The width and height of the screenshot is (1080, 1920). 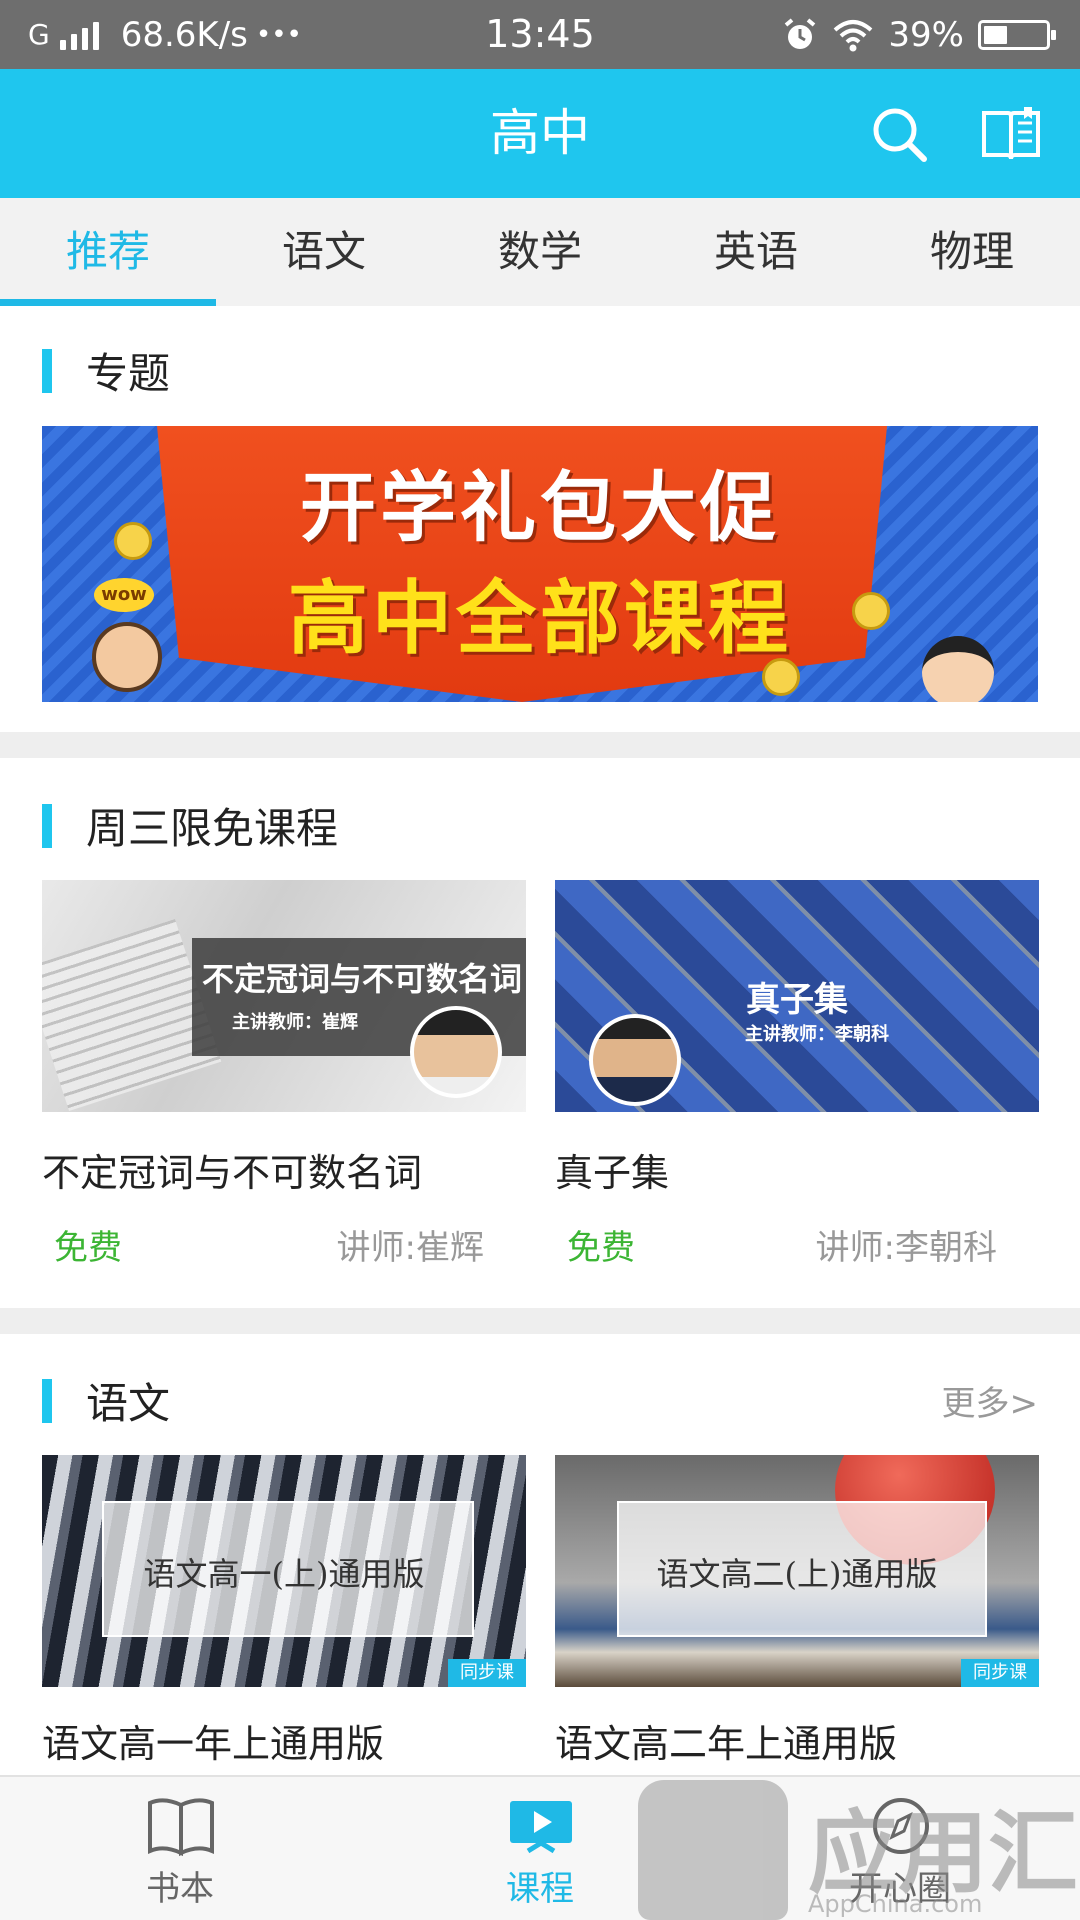 I want to click on teacher-label: 讲师:李朝科, so click(x=906, y=1248).